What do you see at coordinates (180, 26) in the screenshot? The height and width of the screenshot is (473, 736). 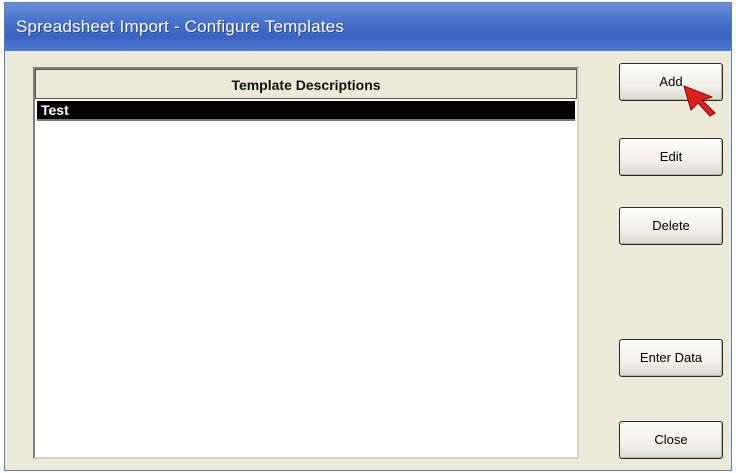 I see `window-title: Spreadsheet Import - Configure Templates` at bounding box center [180, 26].